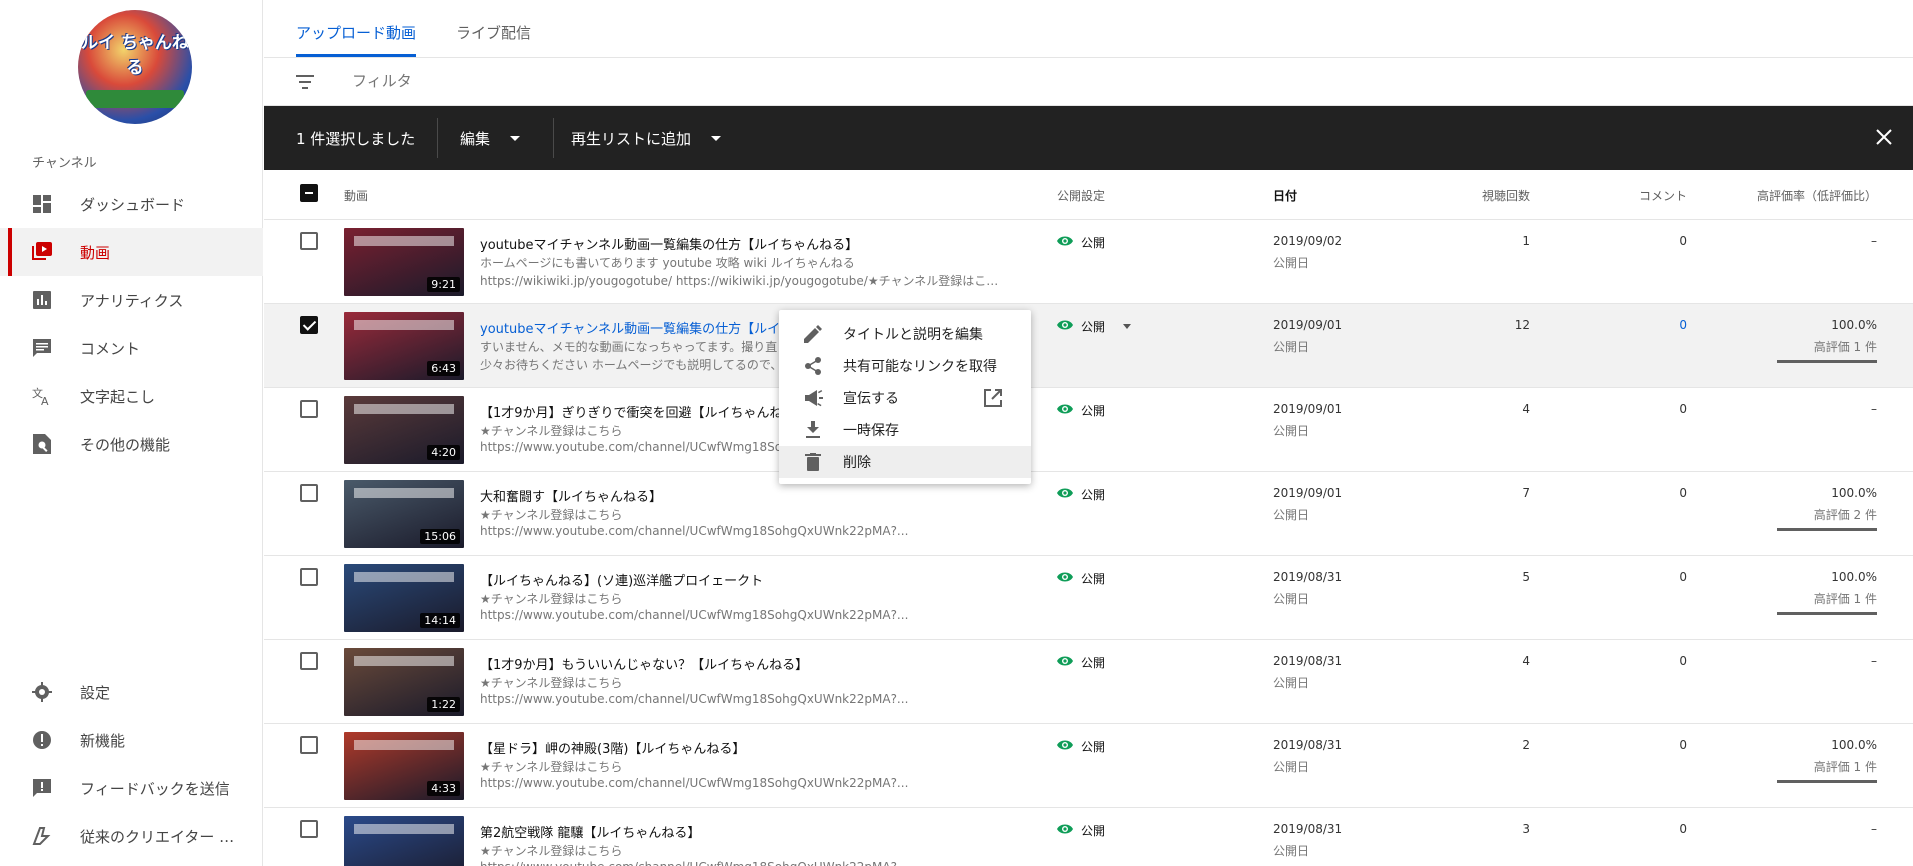 This screenshot has width=1913, height=866. What do you see at coordinates (404, 682) in the screenshot?
I see `video-thumbnail: 1:22` at bounding box center [404, 682].